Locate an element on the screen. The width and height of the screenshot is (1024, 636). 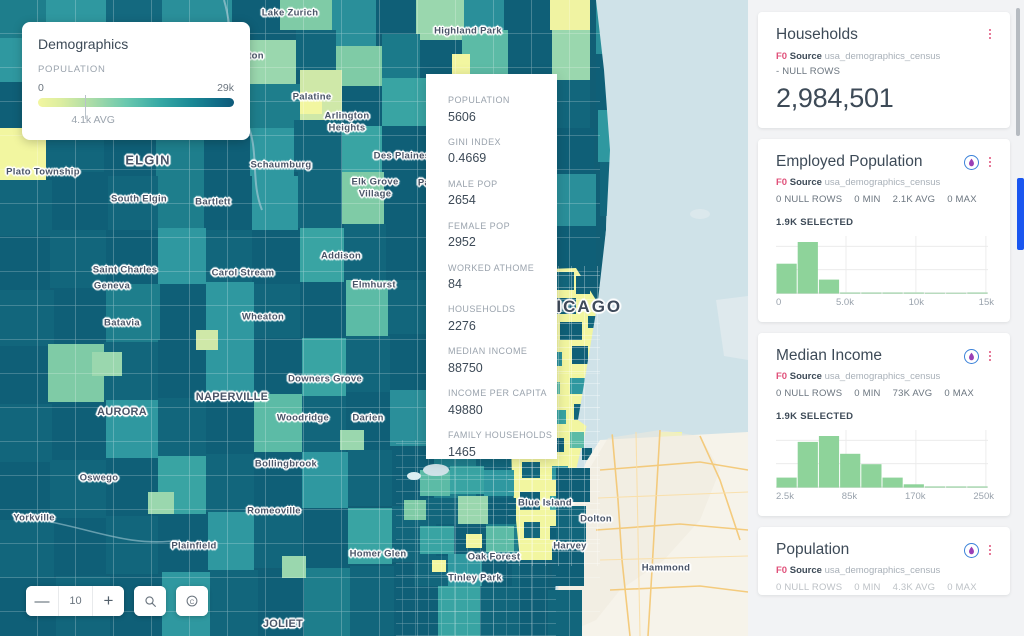
attribution-control-group: C is located at coordinates (192, 601).